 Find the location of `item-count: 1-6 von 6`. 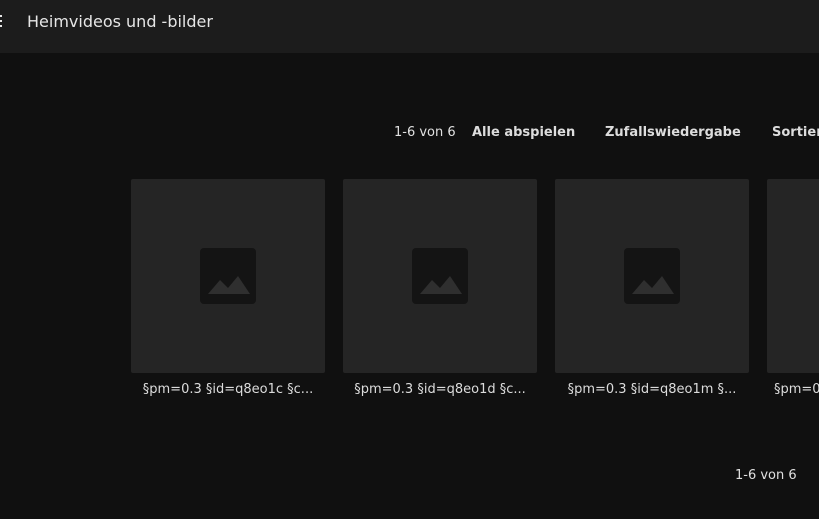

item-count: 1-6 von 6 is located at coordinates (425, 132).